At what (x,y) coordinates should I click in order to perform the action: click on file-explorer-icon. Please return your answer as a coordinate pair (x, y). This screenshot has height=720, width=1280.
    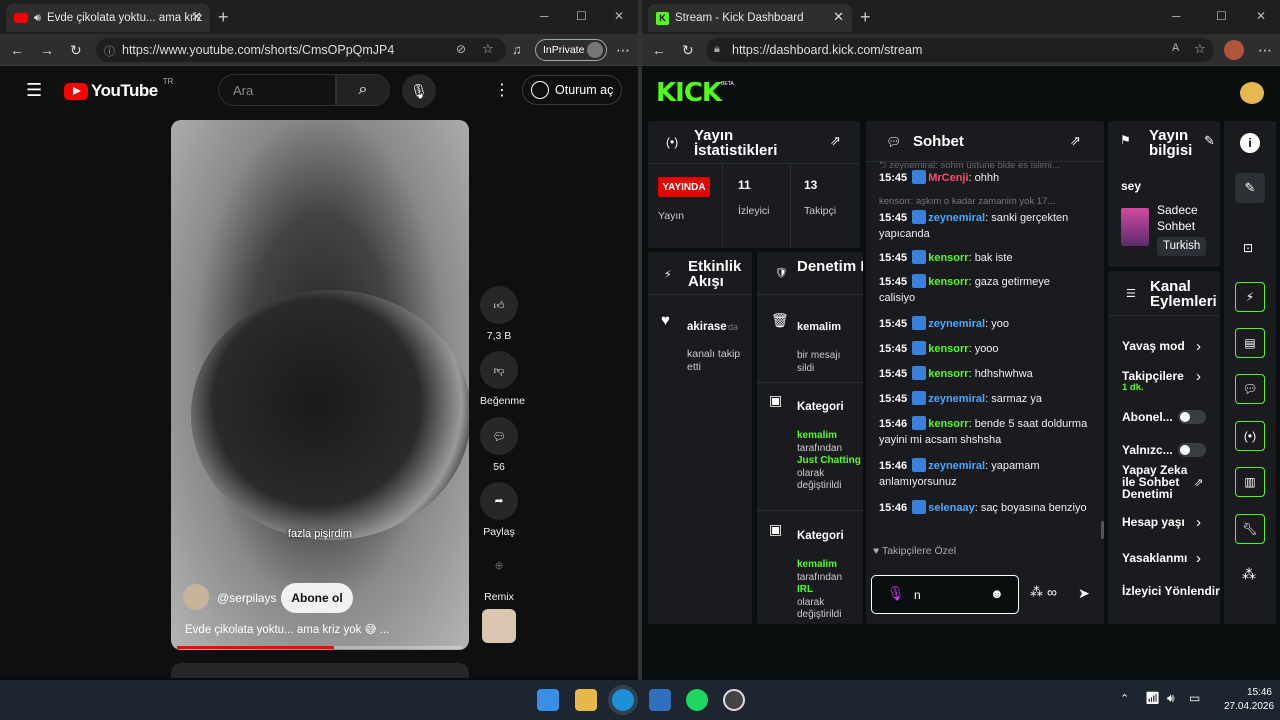
    Looking at the image, I should click on (586, 700).